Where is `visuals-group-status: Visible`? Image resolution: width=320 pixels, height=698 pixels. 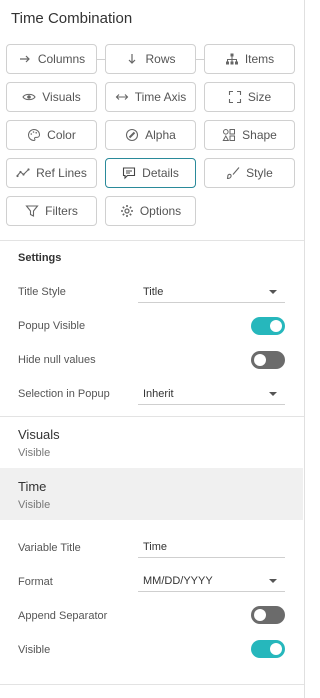
visuals-group-status: Visible is located at coordinates (34, 453).